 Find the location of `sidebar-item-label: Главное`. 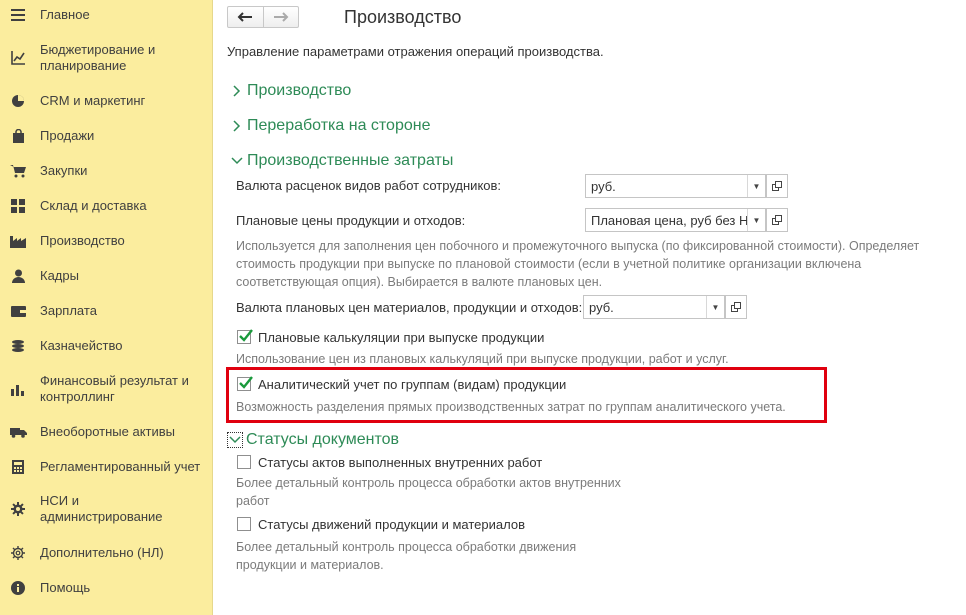

sidebar-item-label: Главное is located at coordinates (65, 14).